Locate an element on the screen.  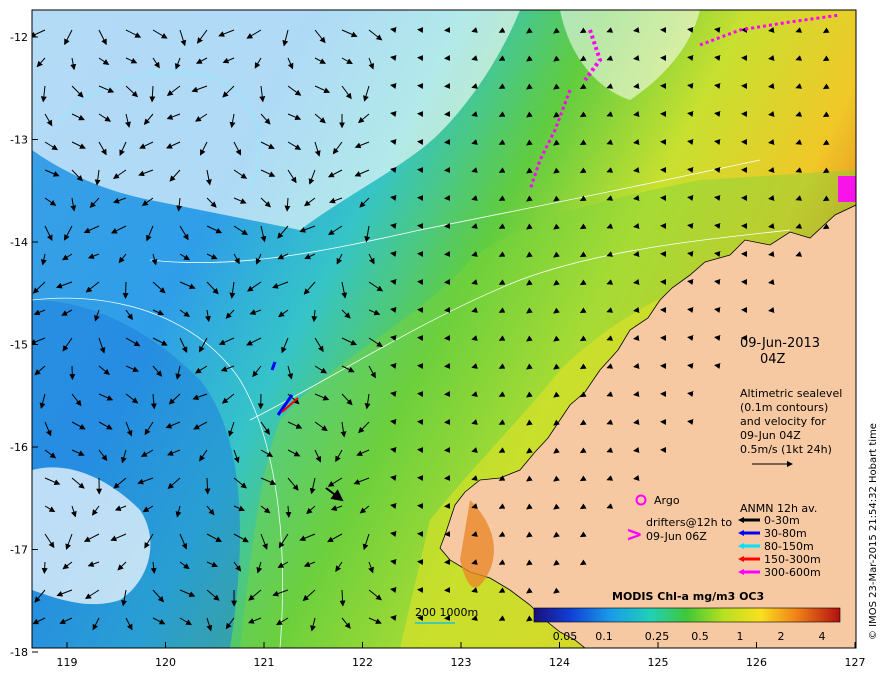
drifter-label: drifters@12h to is located at coordinates (689, 522).